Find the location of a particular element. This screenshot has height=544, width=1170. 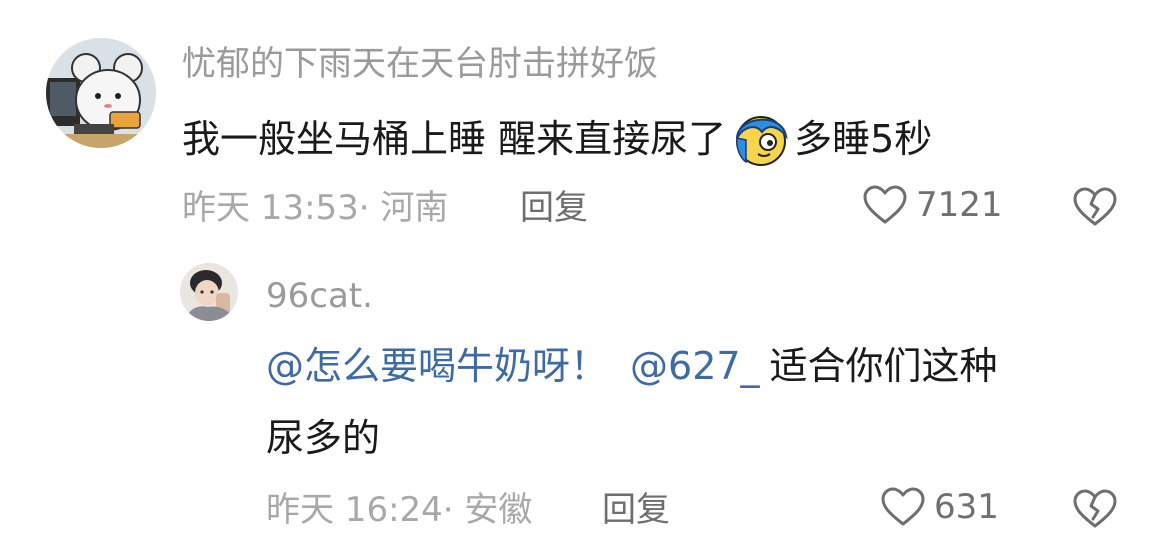

reply-button: 回复 is located at coordinates (554, 208).